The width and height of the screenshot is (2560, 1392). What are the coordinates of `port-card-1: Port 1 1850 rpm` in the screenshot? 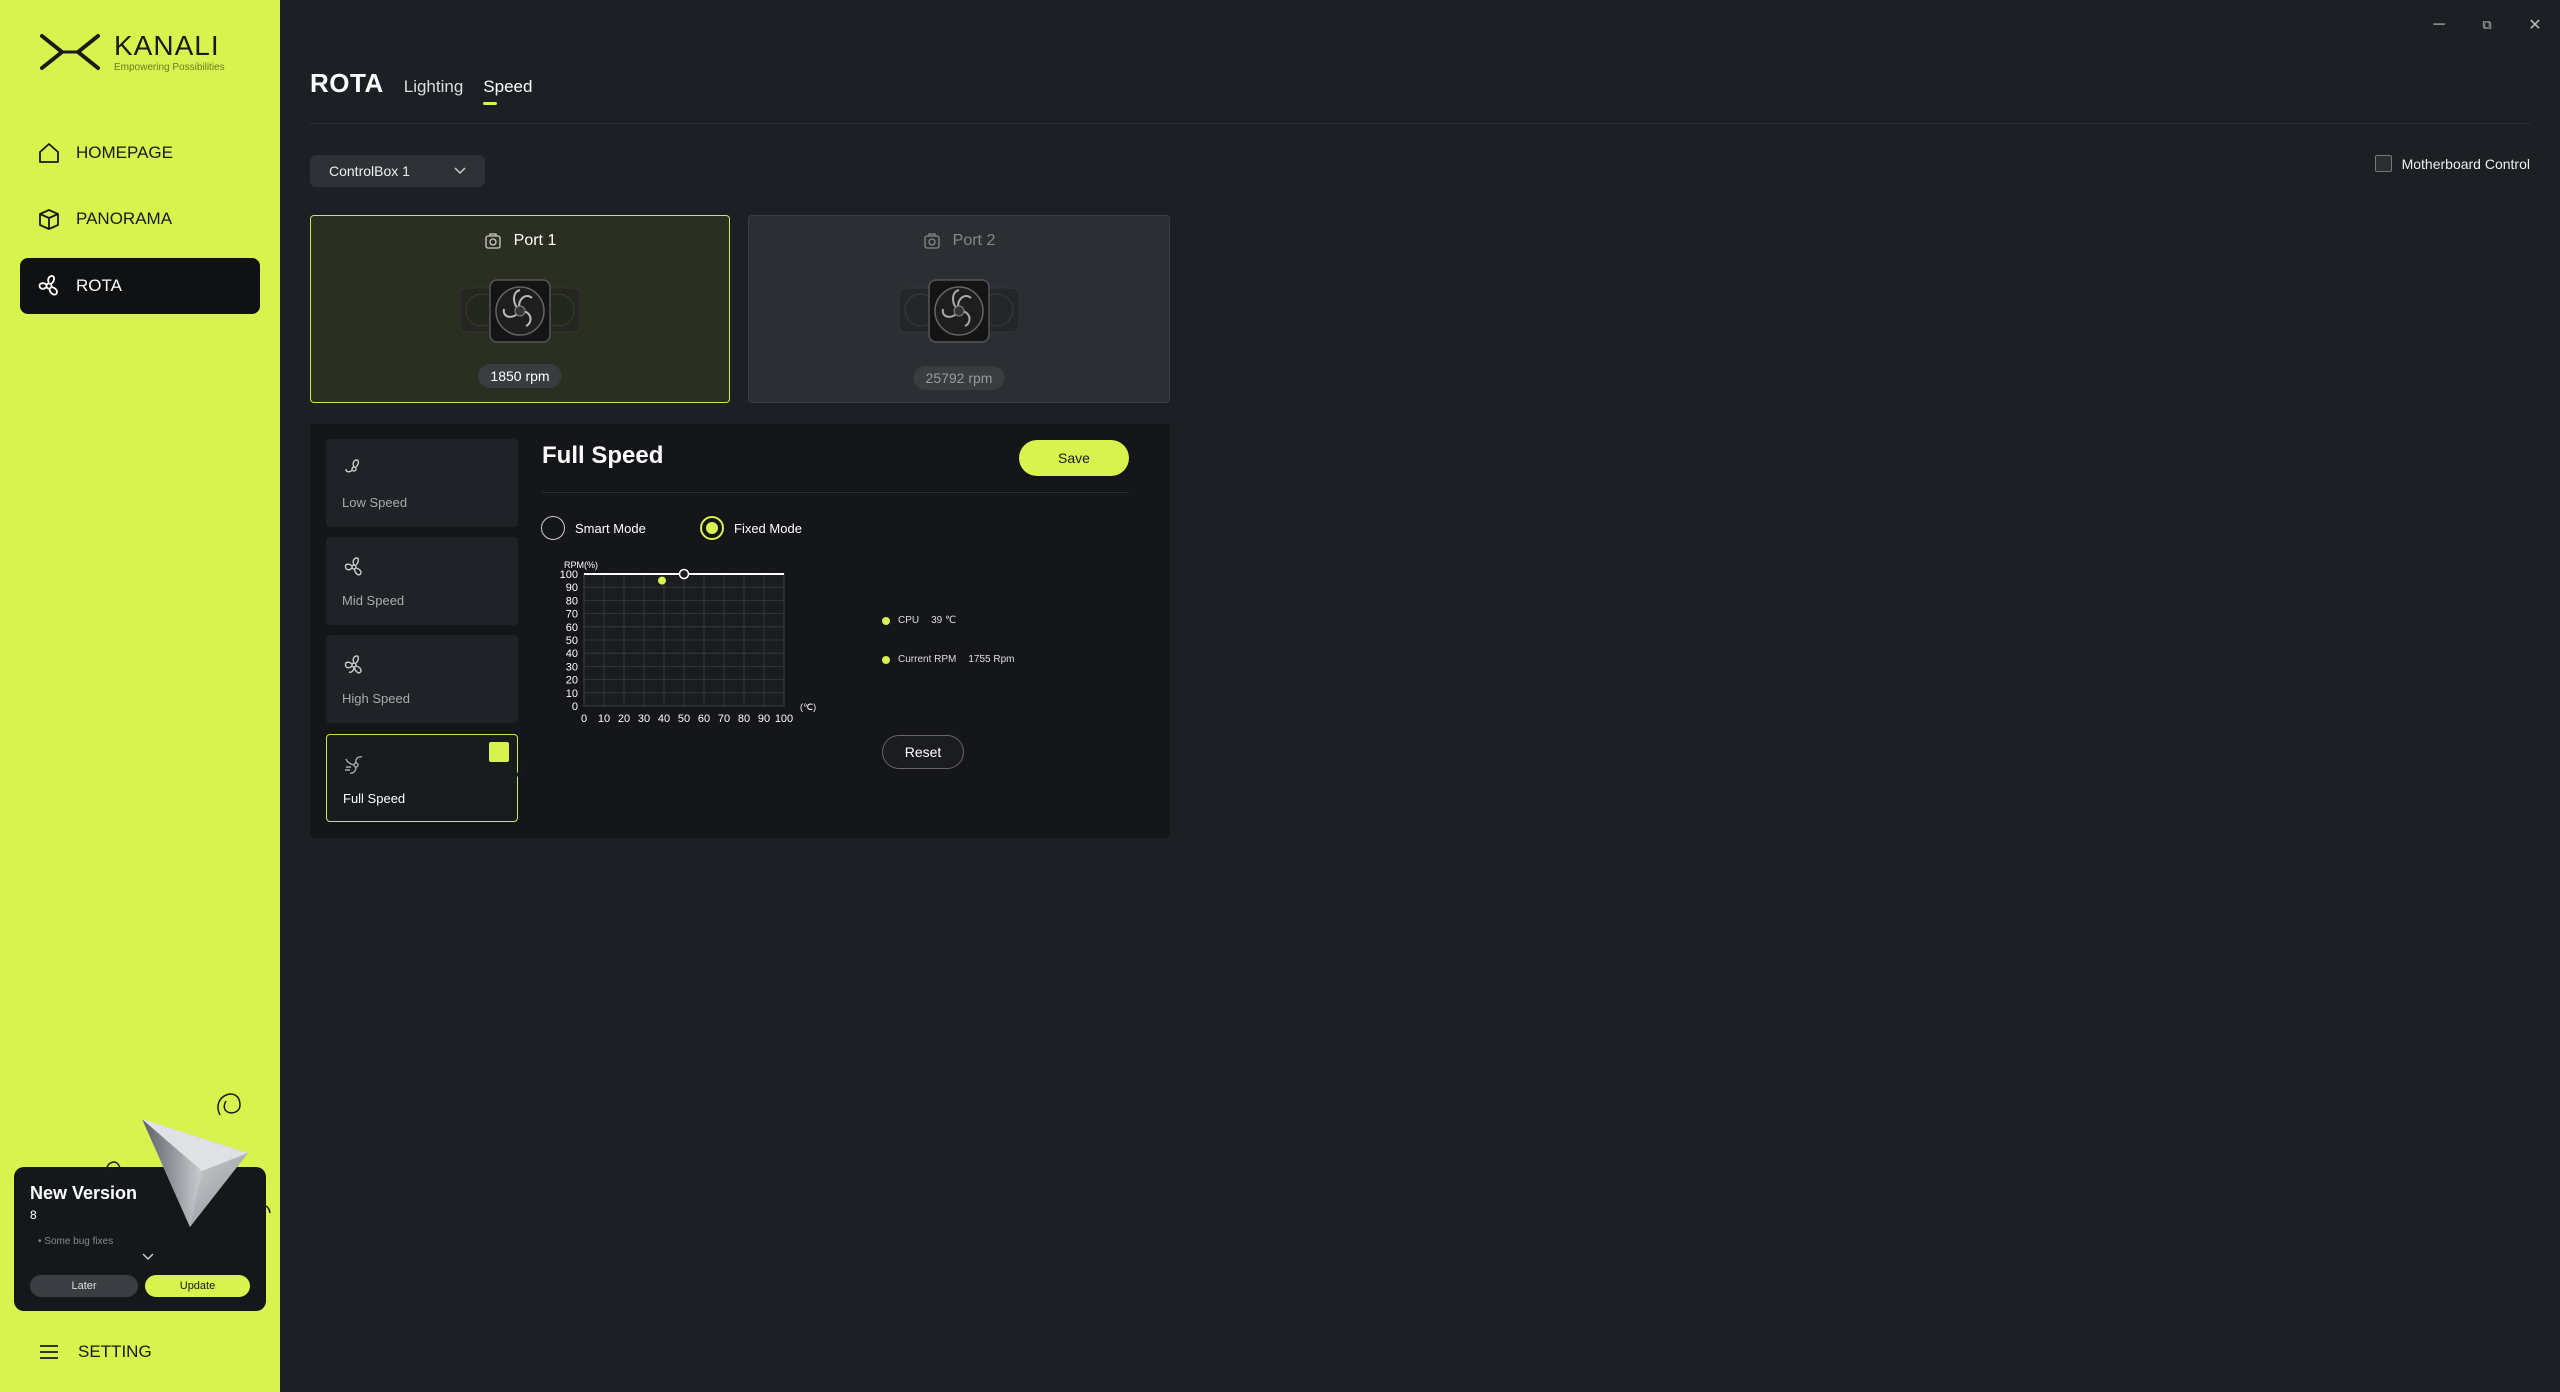 It's located at (520, 309).